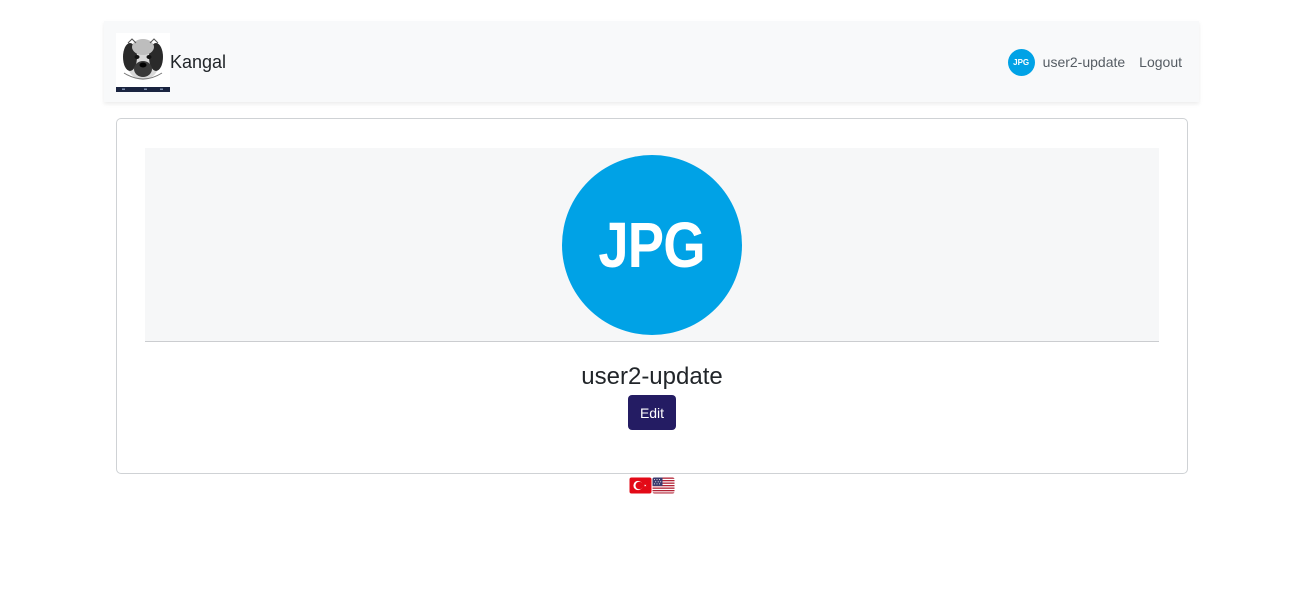 The height and width of the screenshot is (602, 1291). I want to click on kangal-dog-icon, so click(143, 62).